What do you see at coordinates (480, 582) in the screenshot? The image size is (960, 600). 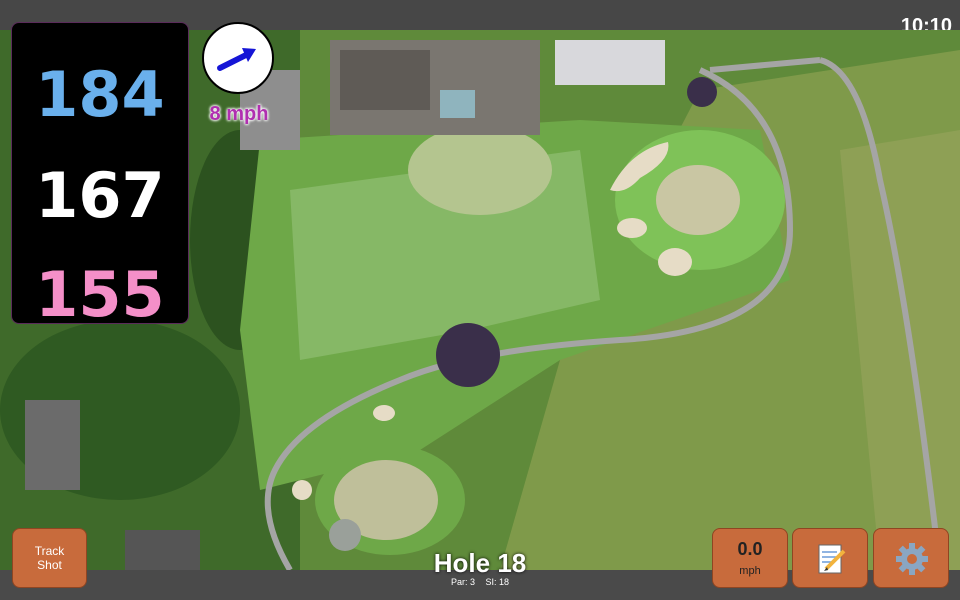 I see `hole-meta: Par: 3 SI: 18` at bounding box center [480, 582].